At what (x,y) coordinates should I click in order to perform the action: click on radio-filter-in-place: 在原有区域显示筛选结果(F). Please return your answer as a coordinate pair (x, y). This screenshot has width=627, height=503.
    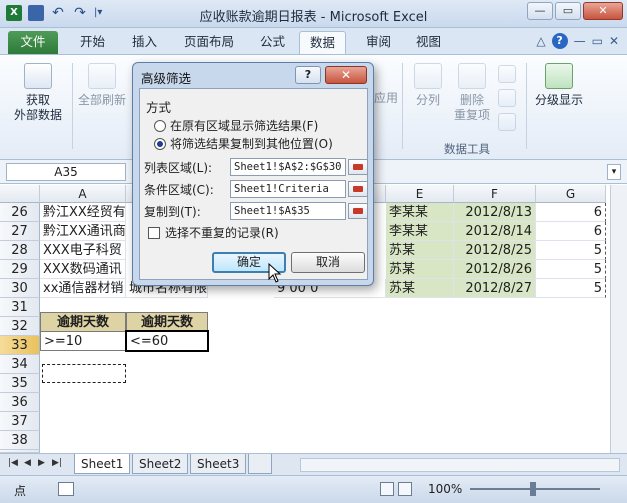
    Looking at the image, I should click on (236, 125).